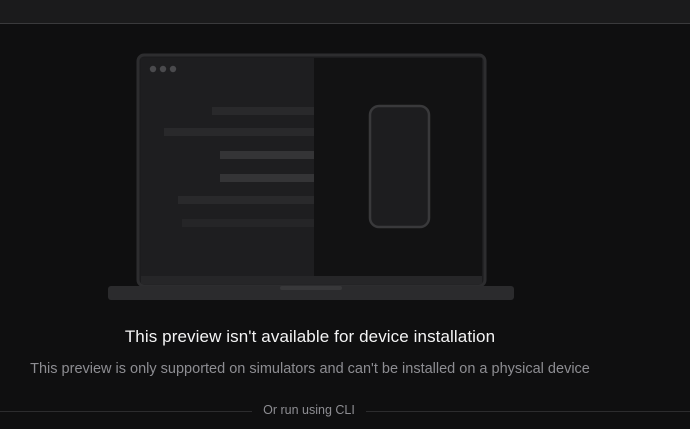 Image resolution: width=690 pixels, height=429 pixels. Describe the element at coordinates (399, 166) in the screenshot. I see `phone-icon` at that location.